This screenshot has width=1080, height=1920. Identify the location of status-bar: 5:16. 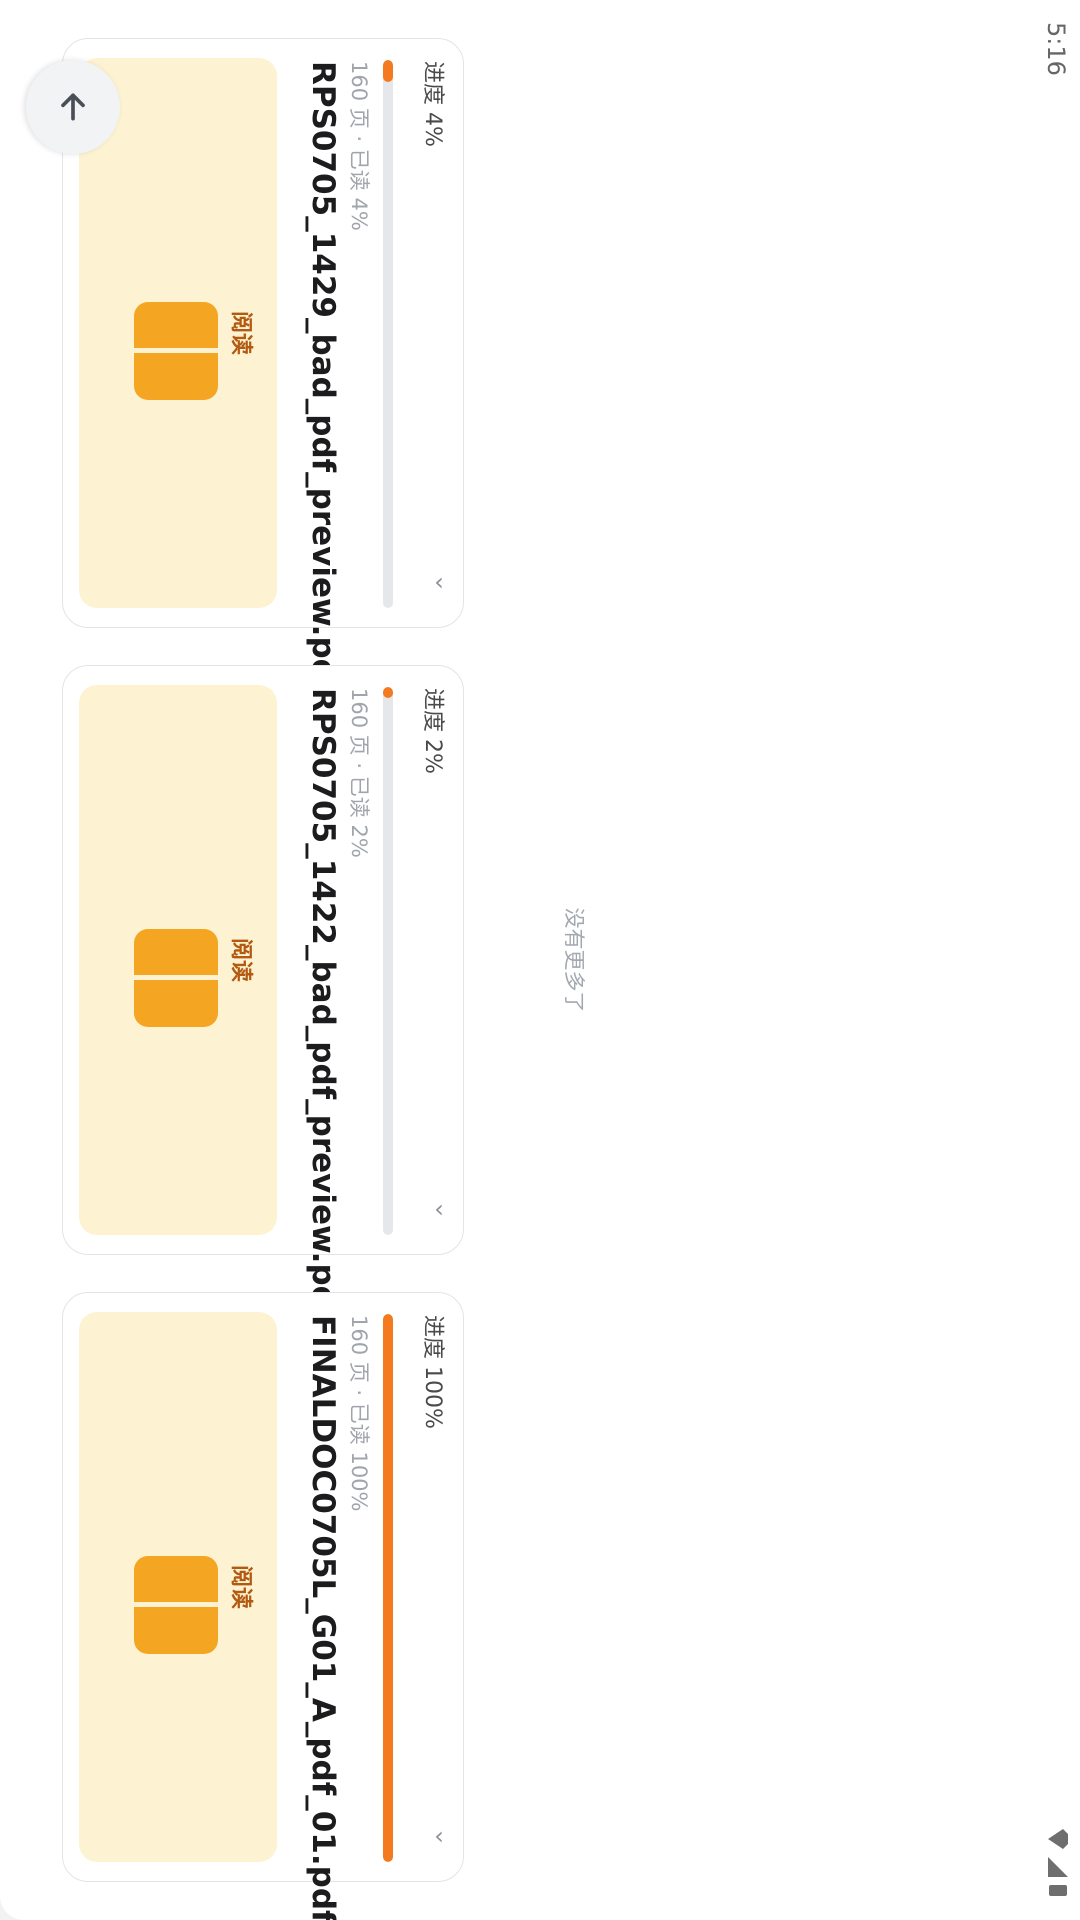
(1052, 960).